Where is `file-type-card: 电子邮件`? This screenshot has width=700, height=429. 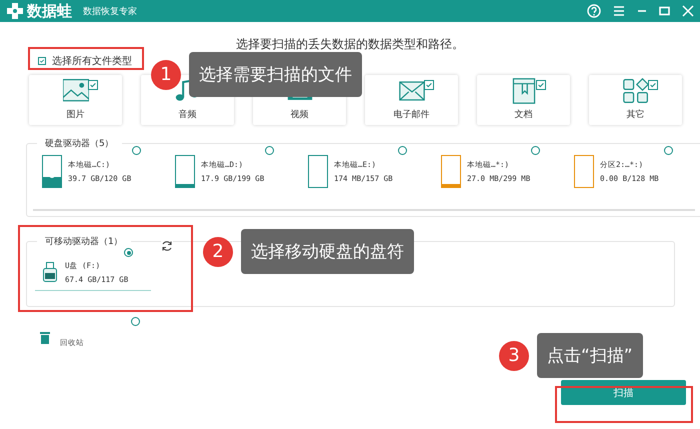 file-type-card: 电子邮件 is located at coordinates (411, 100).